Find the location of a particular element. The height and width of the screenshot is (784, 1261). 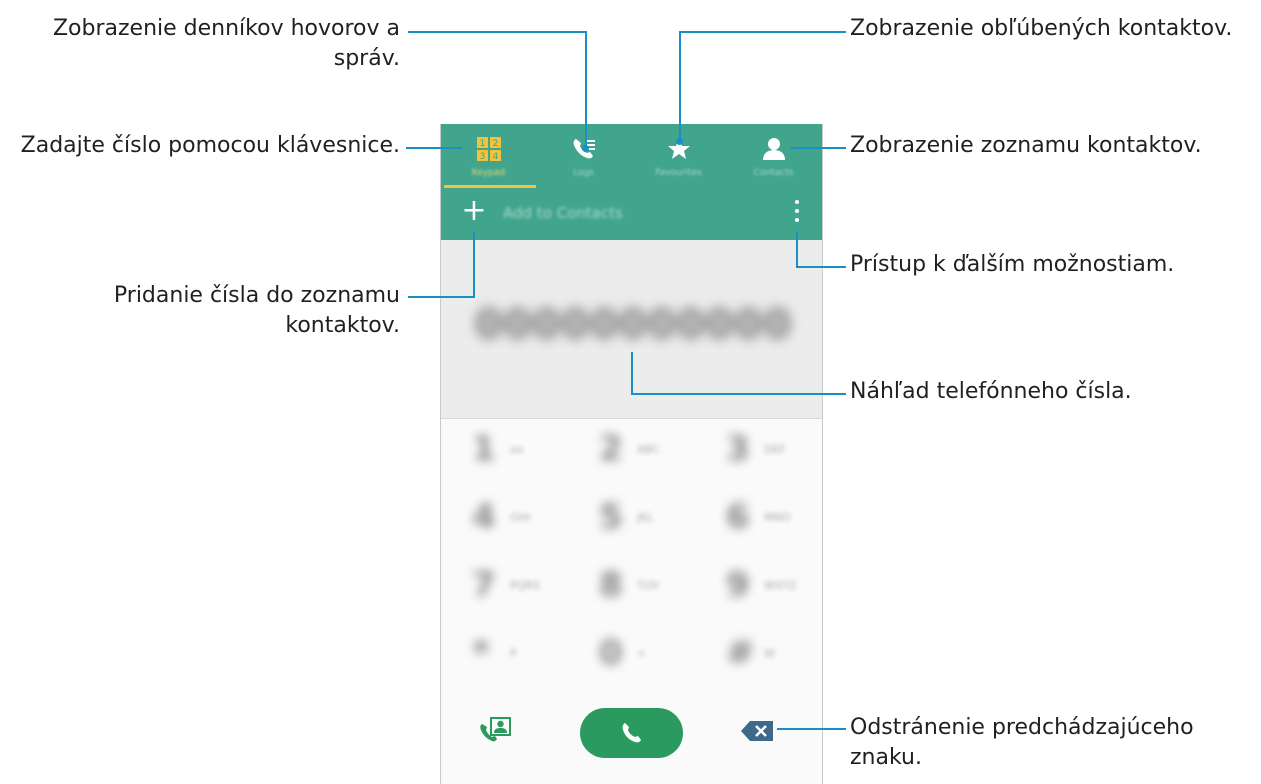

plus-icon: + is located at coordinates (474, 211).